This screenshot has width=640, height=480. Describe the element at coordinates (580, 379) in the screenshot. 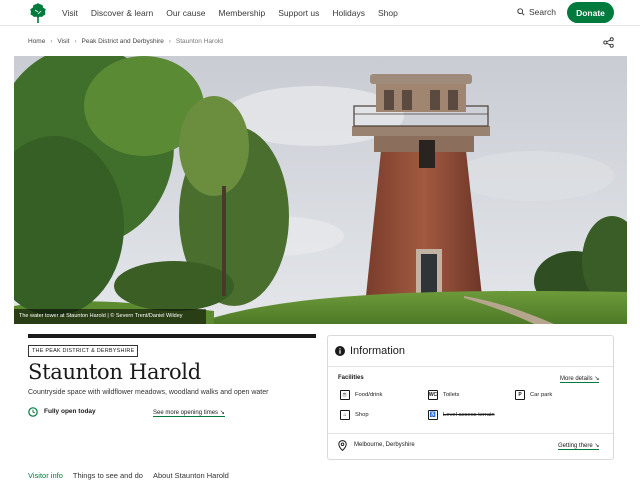

I see `more-details-link: More details ↘` at that location.